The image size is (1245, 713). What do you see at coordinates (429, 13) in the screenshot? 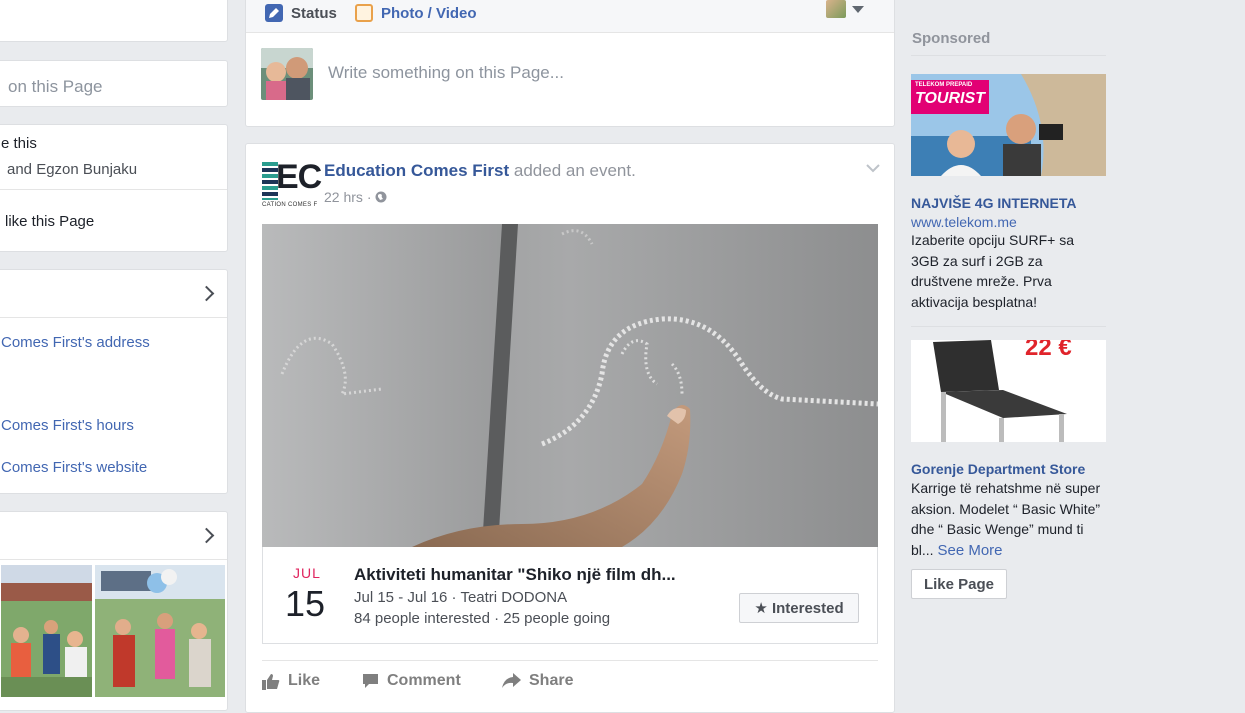
I see `photo-video-tab-label: Photo / Video` at bounding box center [429, 13].